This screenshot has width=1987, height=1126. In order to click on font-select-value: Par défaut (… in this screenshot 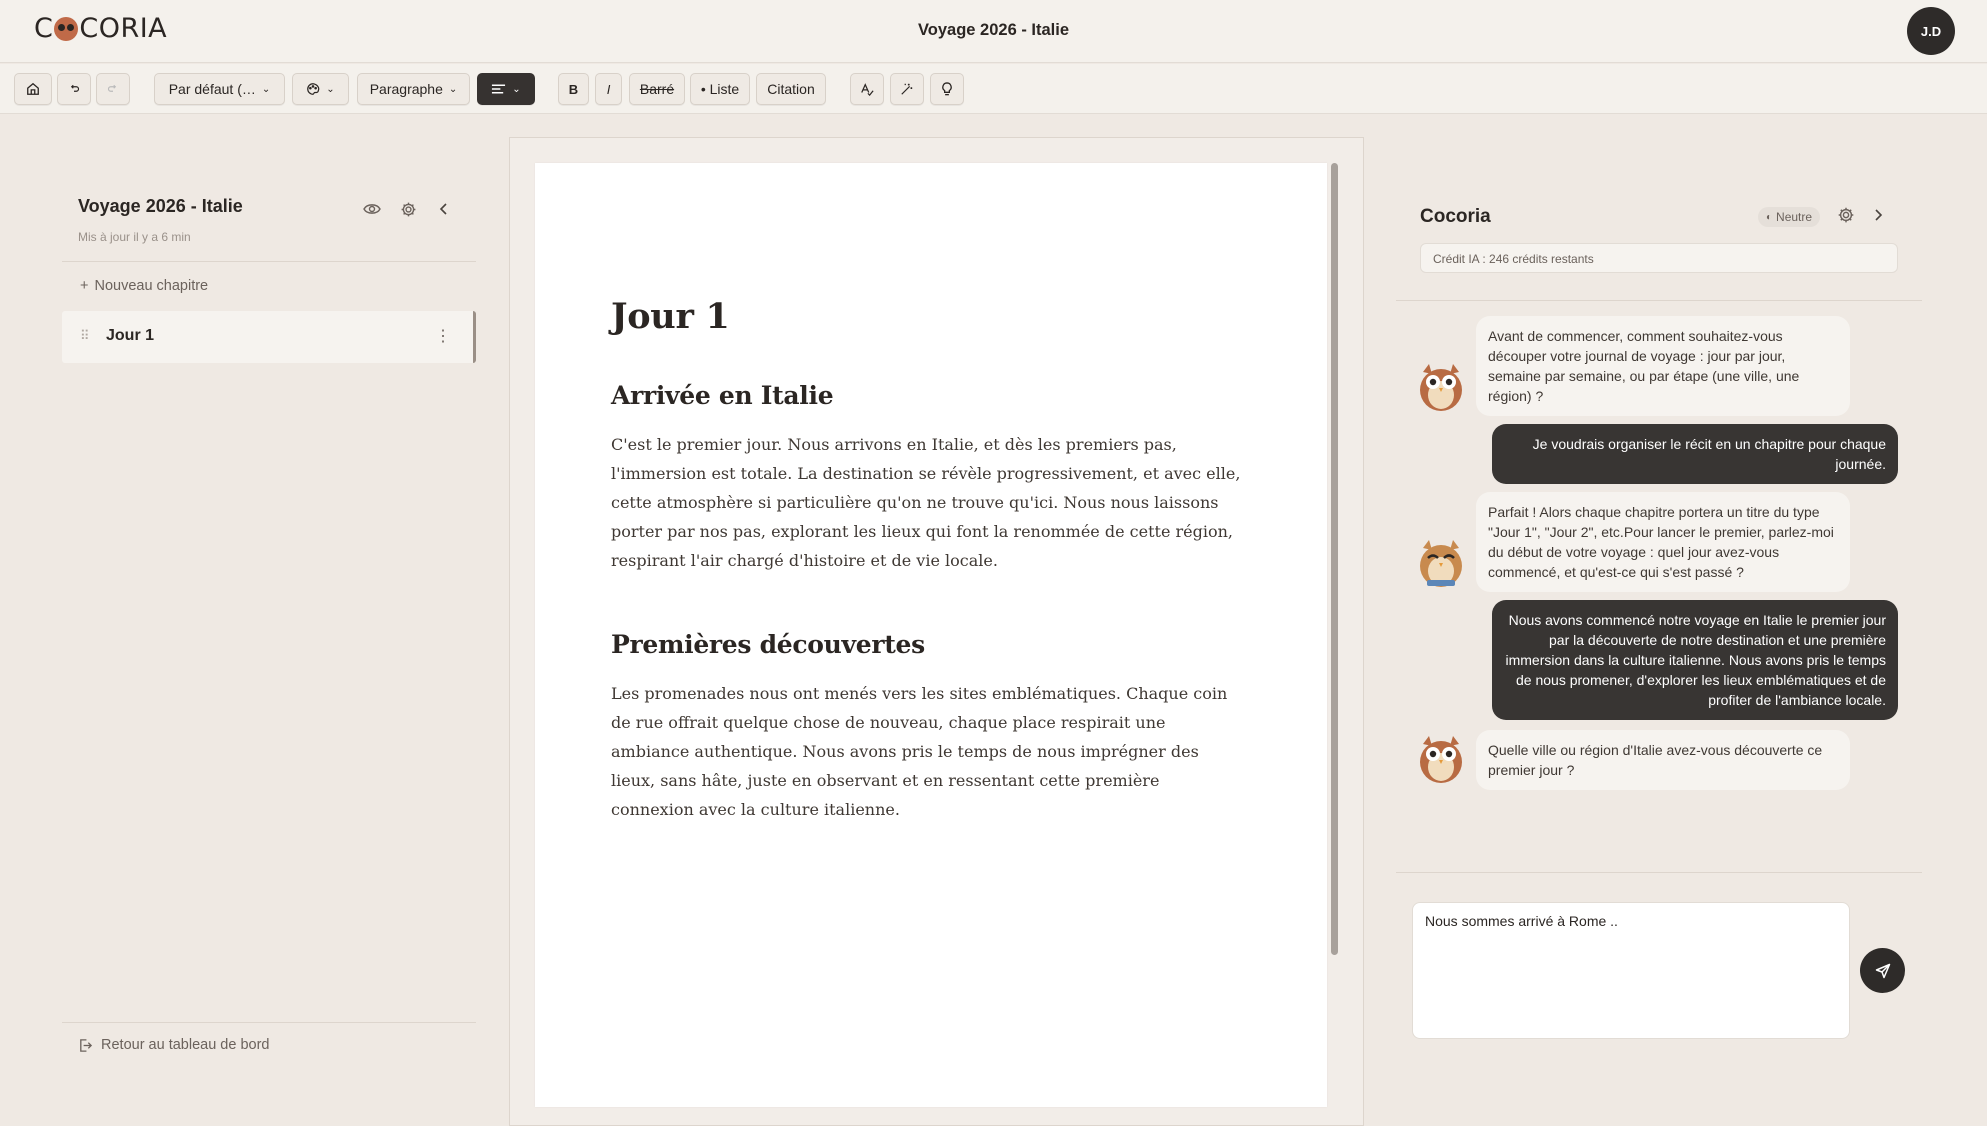, I will do `click(212, 89)`.